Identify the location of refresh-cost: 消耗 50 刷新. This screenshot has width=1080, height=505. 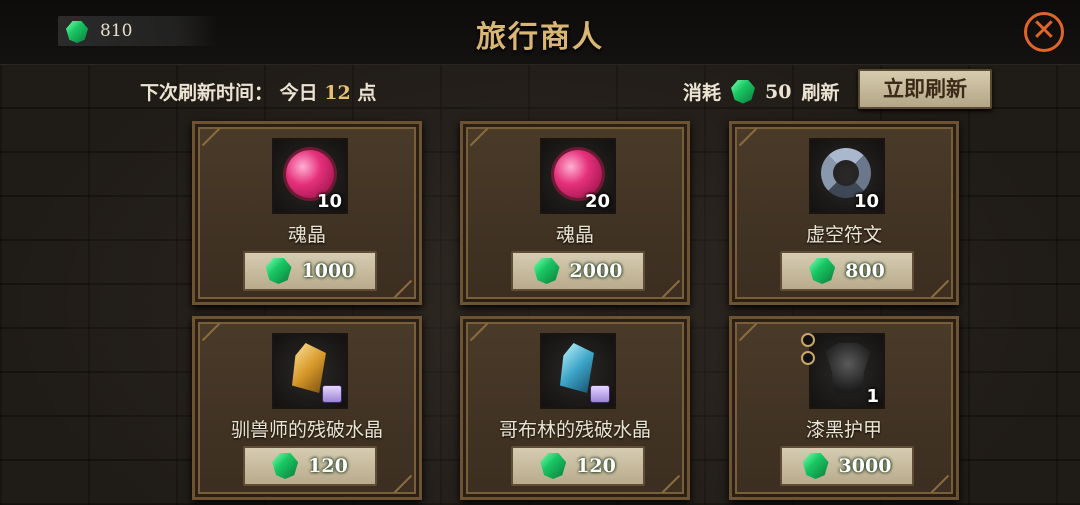
(761, 91).